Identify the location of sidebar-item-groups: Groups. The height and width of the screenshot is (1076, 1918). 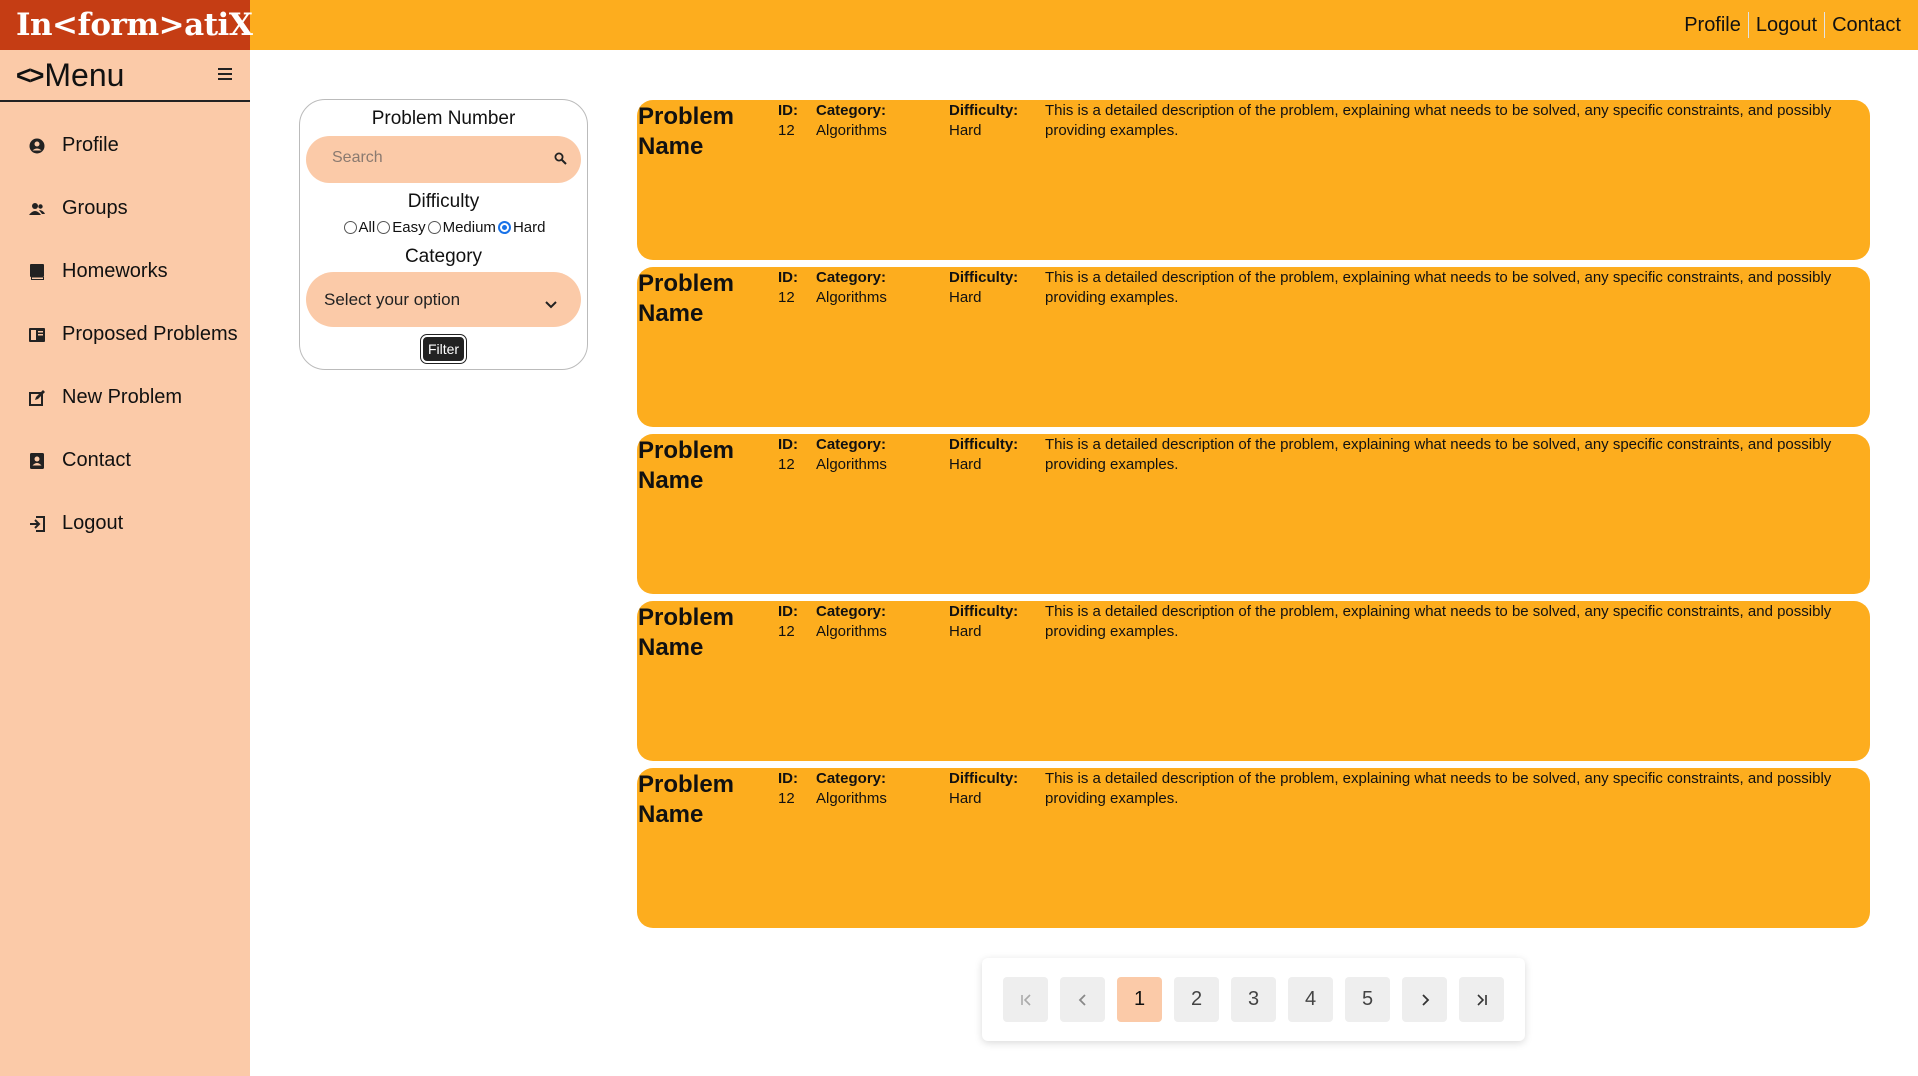
(125, 208).